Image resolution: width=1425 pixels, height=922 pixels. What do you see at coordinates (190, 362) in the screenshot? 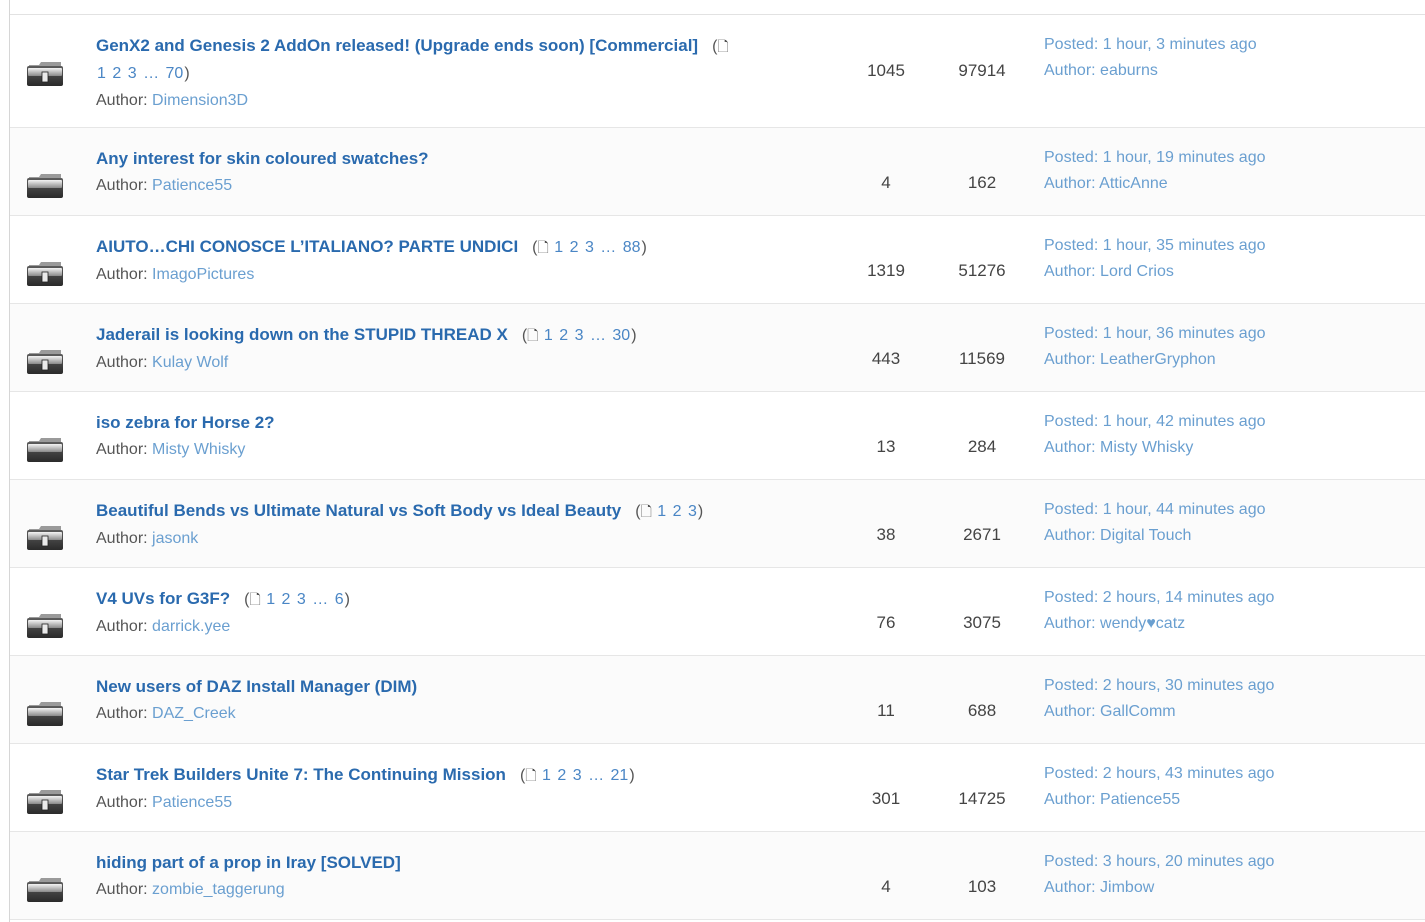
I see `author-link: Kulay Wolf` at bounding box center [190, 362].